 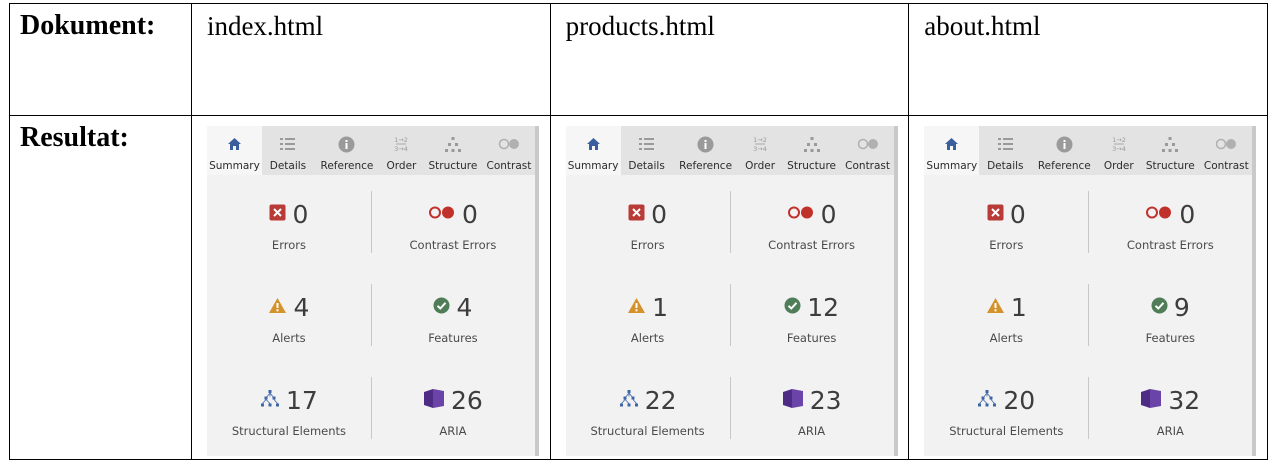 What do you see at coordinates (1151, 400) in the screenshot?
I see `aria-icon` at bounding box center [1151, 400].